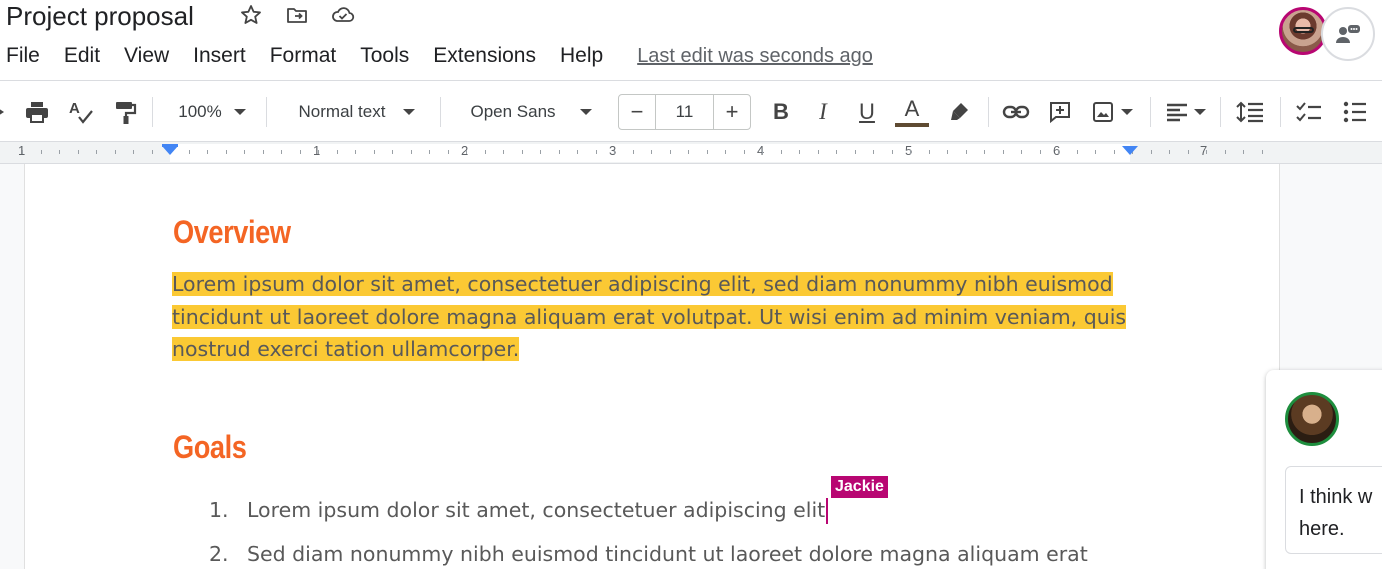 This screenshot has height=569, width=1382. I want to click on text-color-icon: A, so click(912, 108).